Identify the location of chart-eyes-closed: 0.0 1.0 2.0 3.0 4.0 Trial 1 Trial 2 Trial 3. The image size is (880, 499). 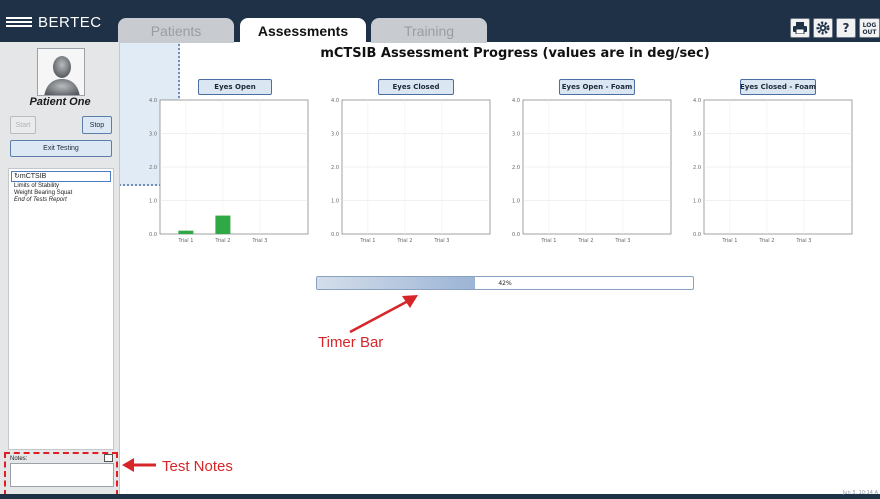
(411, 171).